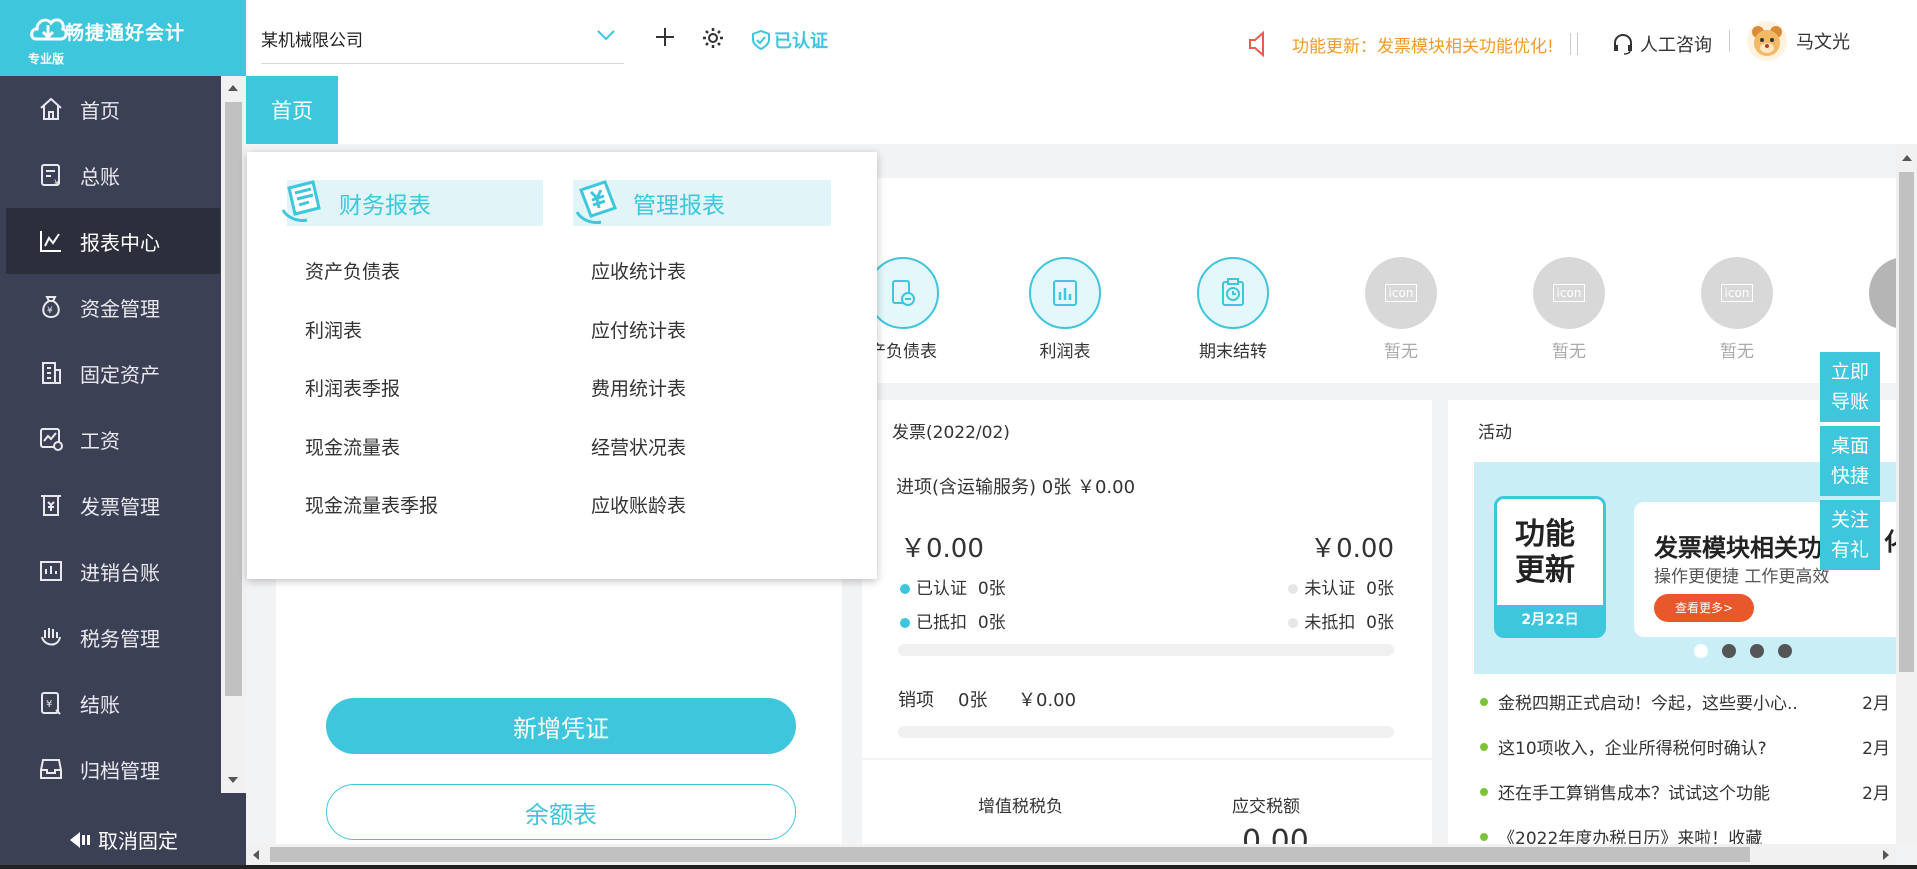 This screenshot has width=1917, height=869. What do you see at coordinates (958, 867) in the screenshot?
I see `window-bottom-edge` at bounding box center [958, 867].